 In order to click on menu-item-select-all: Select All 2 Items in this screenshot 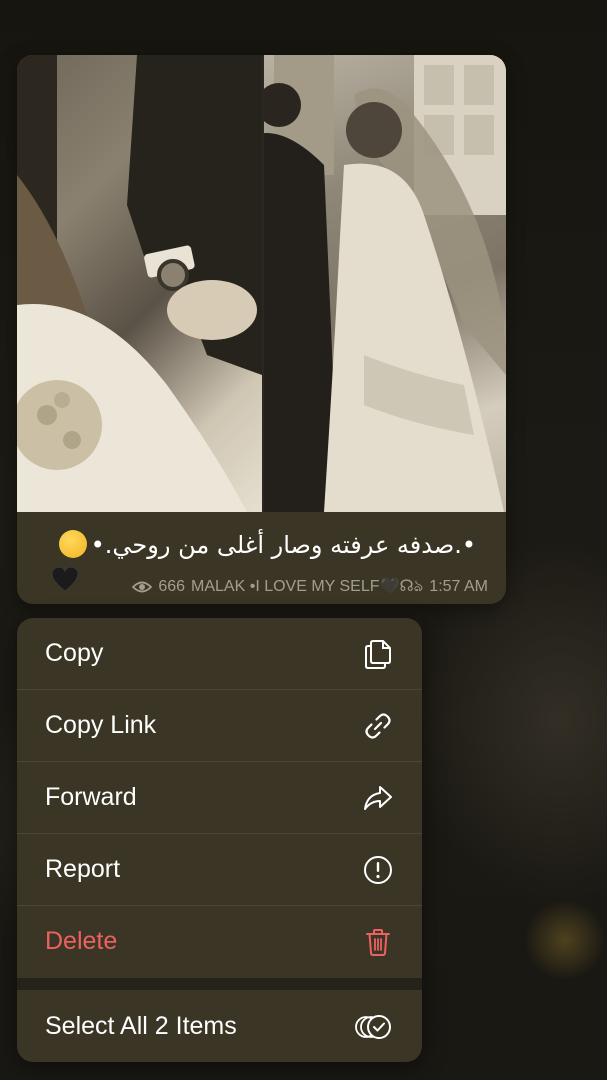, I will do `click(219, 1026)`.